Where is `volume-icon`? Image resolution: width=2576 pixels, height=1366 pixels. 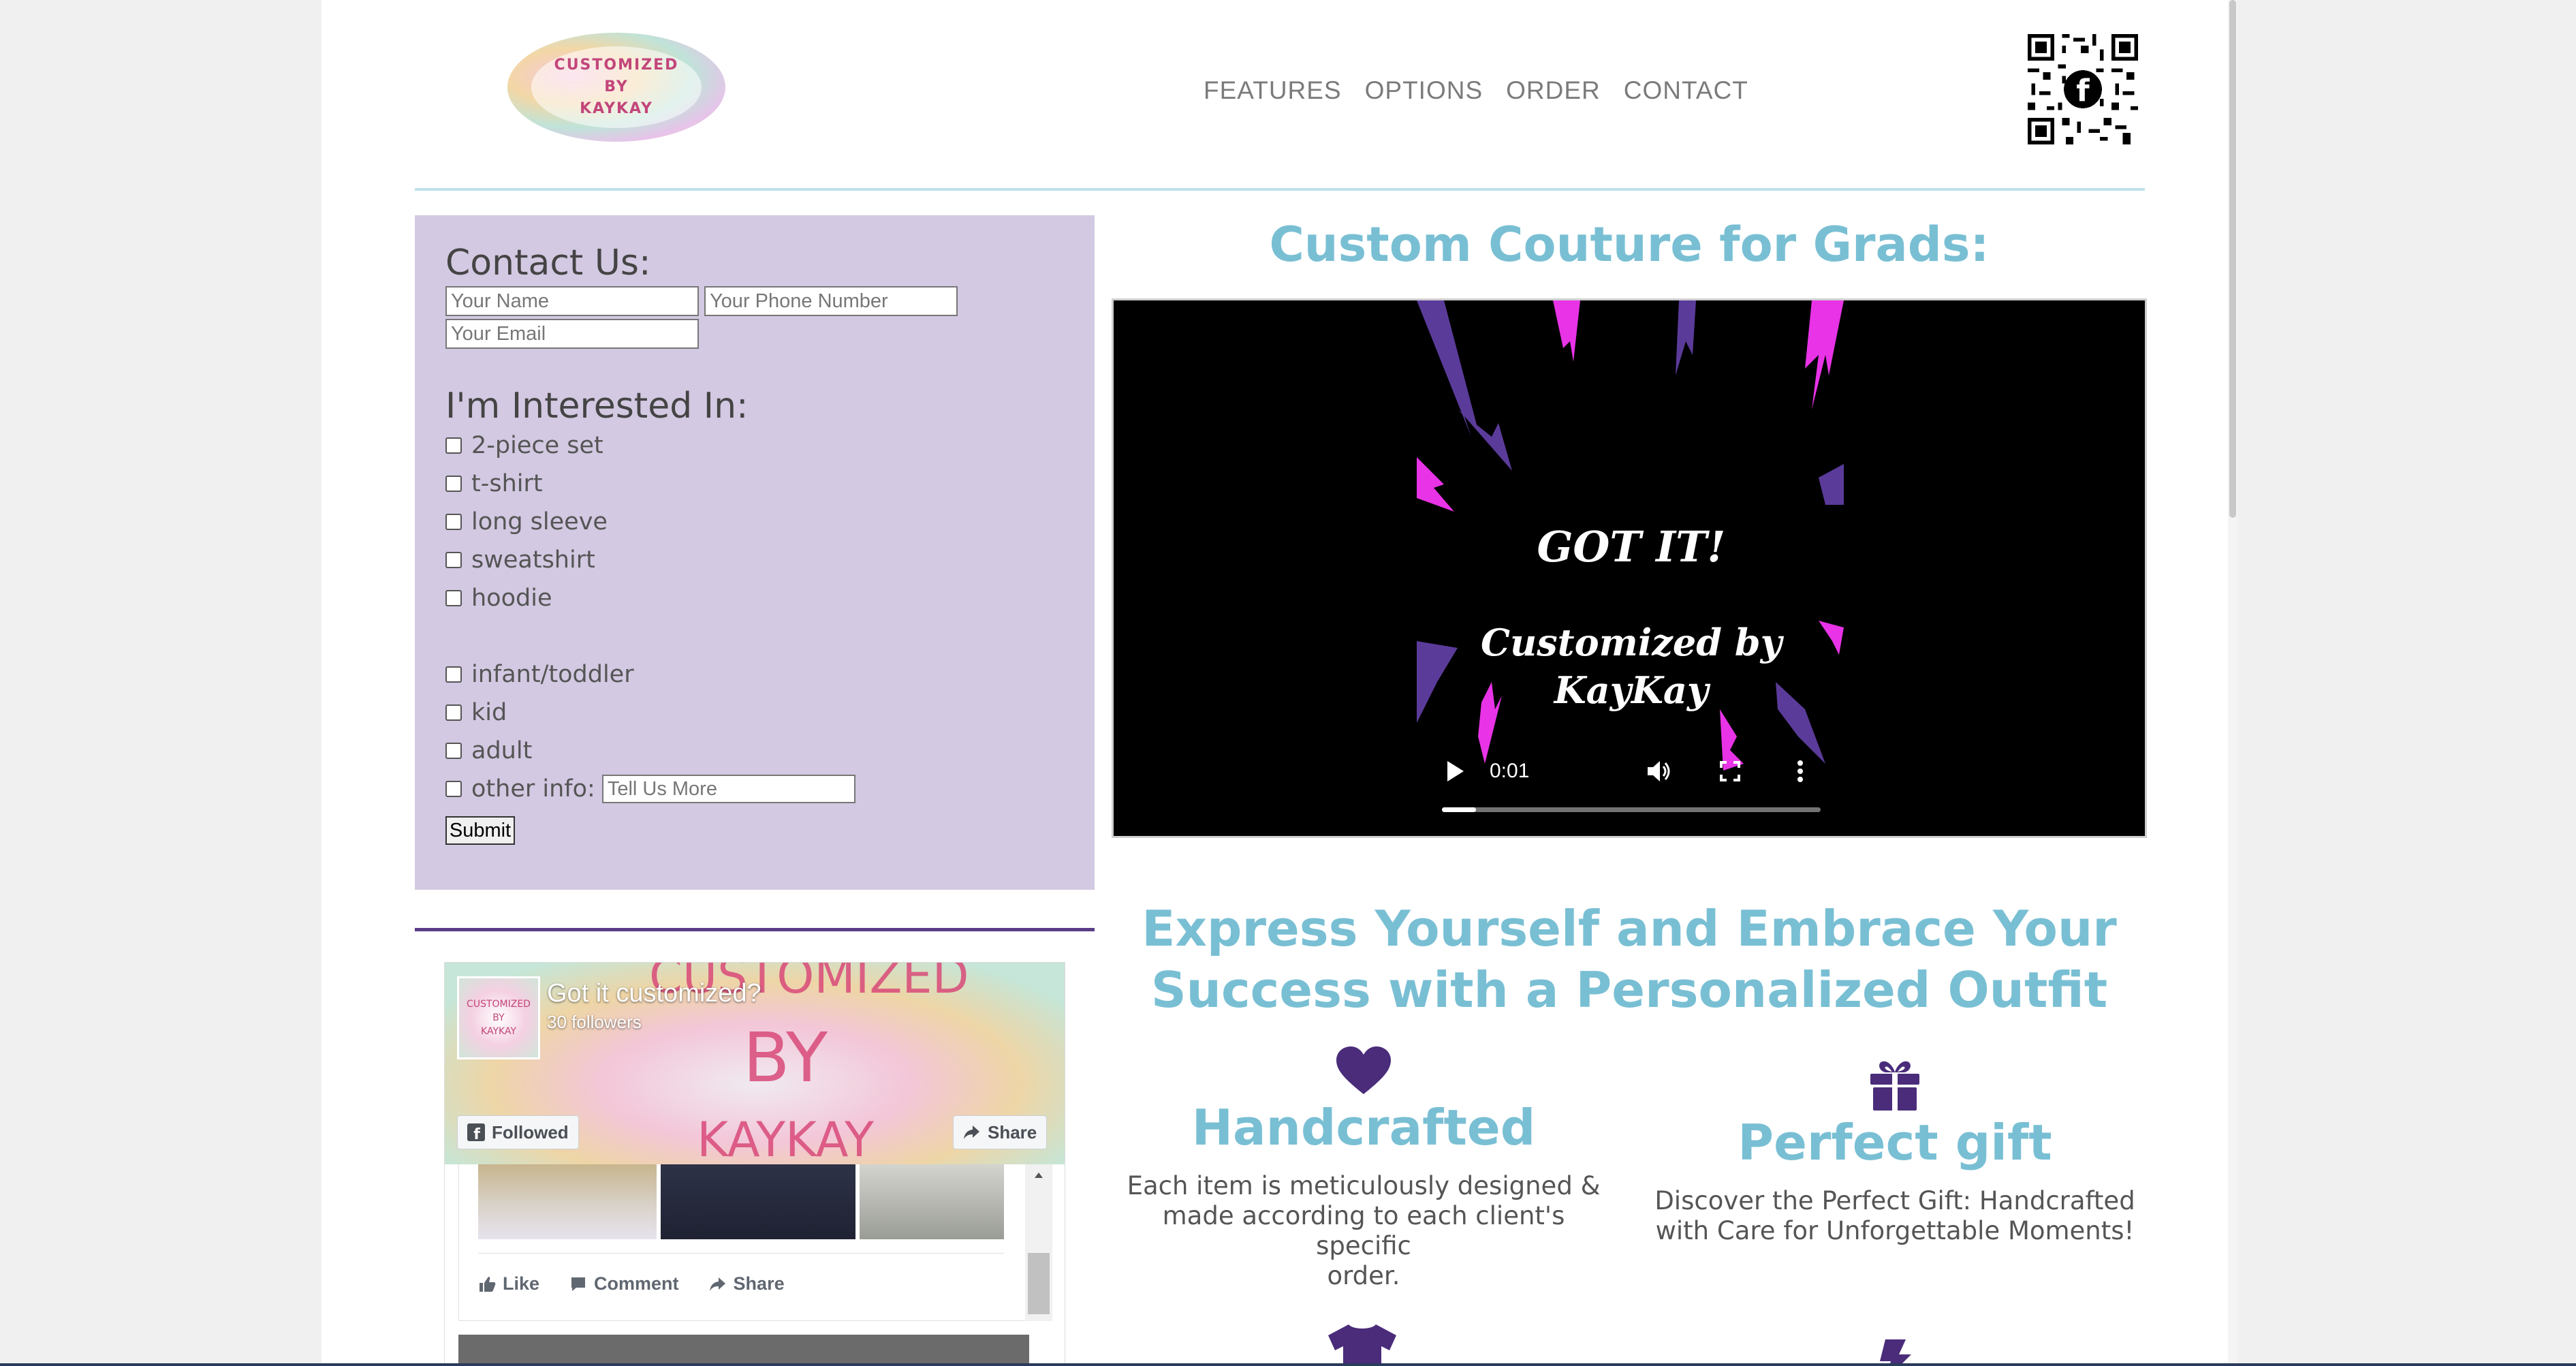 volume-icon is located at coordinates (1658, 771).